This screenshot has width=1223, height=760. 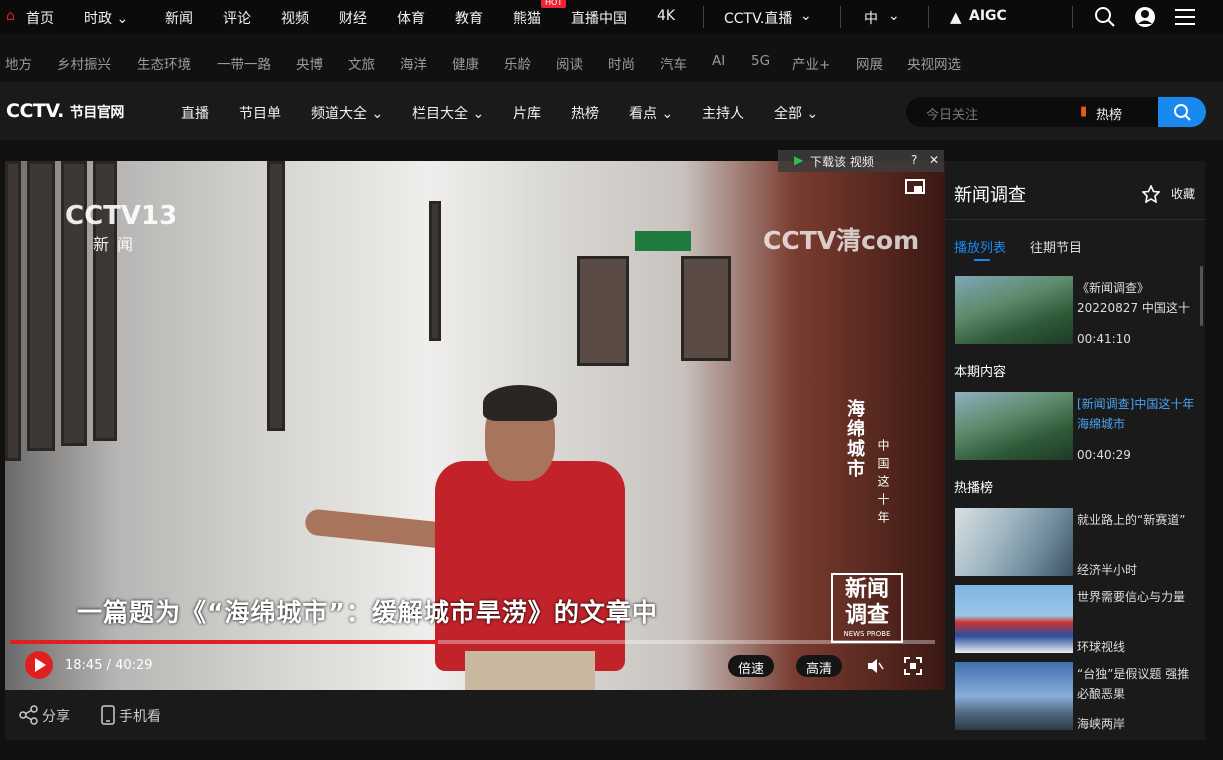 What do you see at coordinates (760, 61) in the screenshot?
I see `category-5g: 5G` at bounding box center [760, 61].